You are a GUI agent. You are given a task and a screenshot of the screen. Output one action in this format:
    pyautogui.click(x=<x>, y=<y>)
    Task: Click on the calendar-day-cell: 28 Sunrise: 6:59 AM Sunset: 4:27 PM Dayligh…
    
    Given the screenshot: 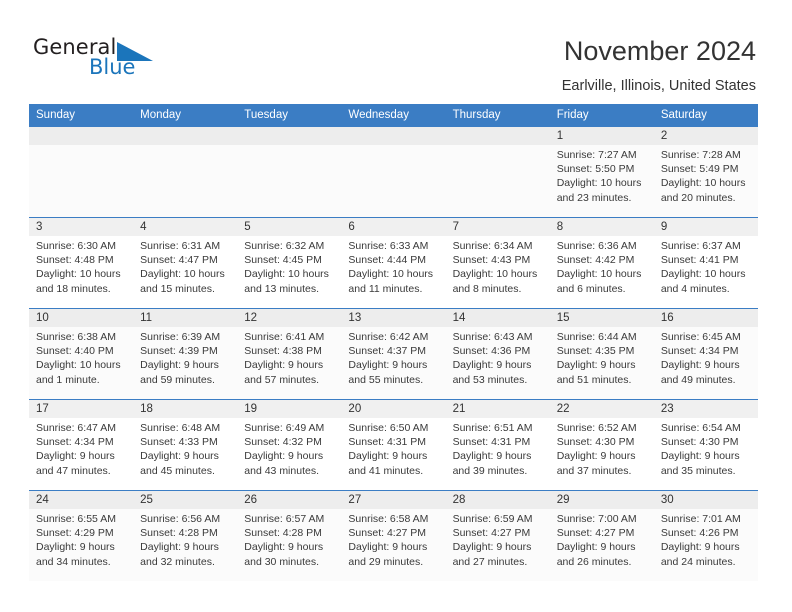 What is the action you would take?
    pyautogui.click(x=497, y=535)
    